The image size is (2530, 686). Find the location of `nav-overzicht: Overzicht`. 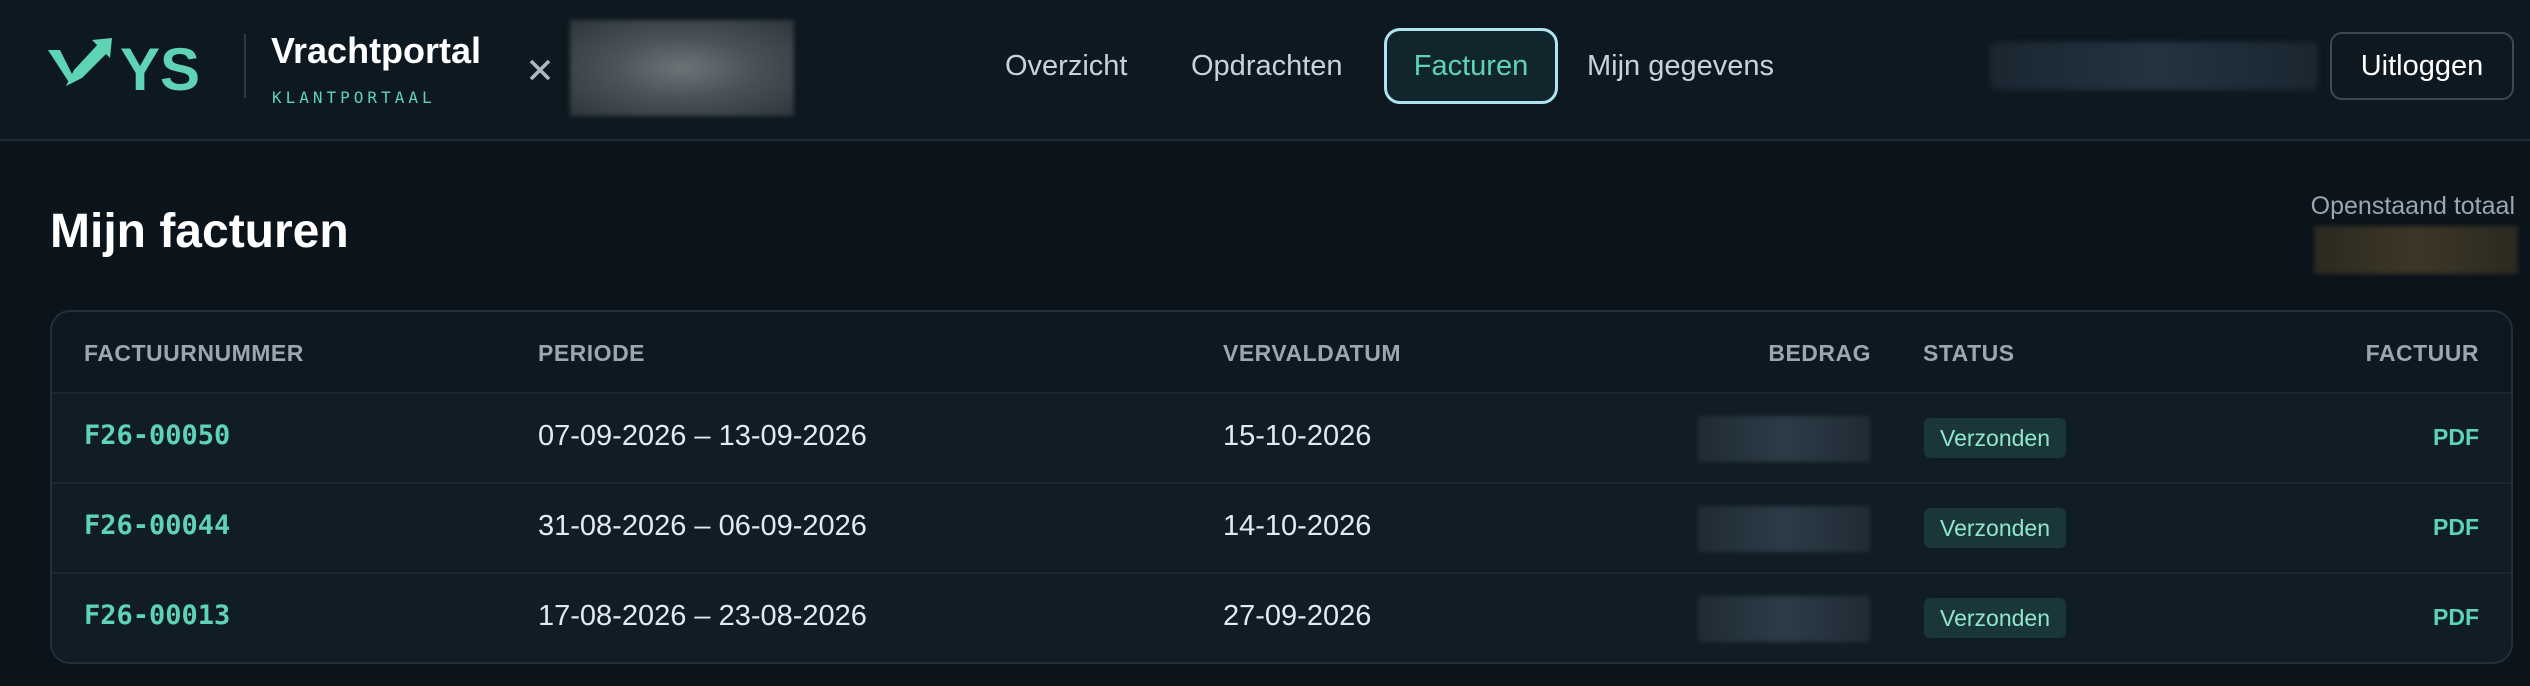

nav-overzicht: Overzicht is located at coordinates (1066, 66).